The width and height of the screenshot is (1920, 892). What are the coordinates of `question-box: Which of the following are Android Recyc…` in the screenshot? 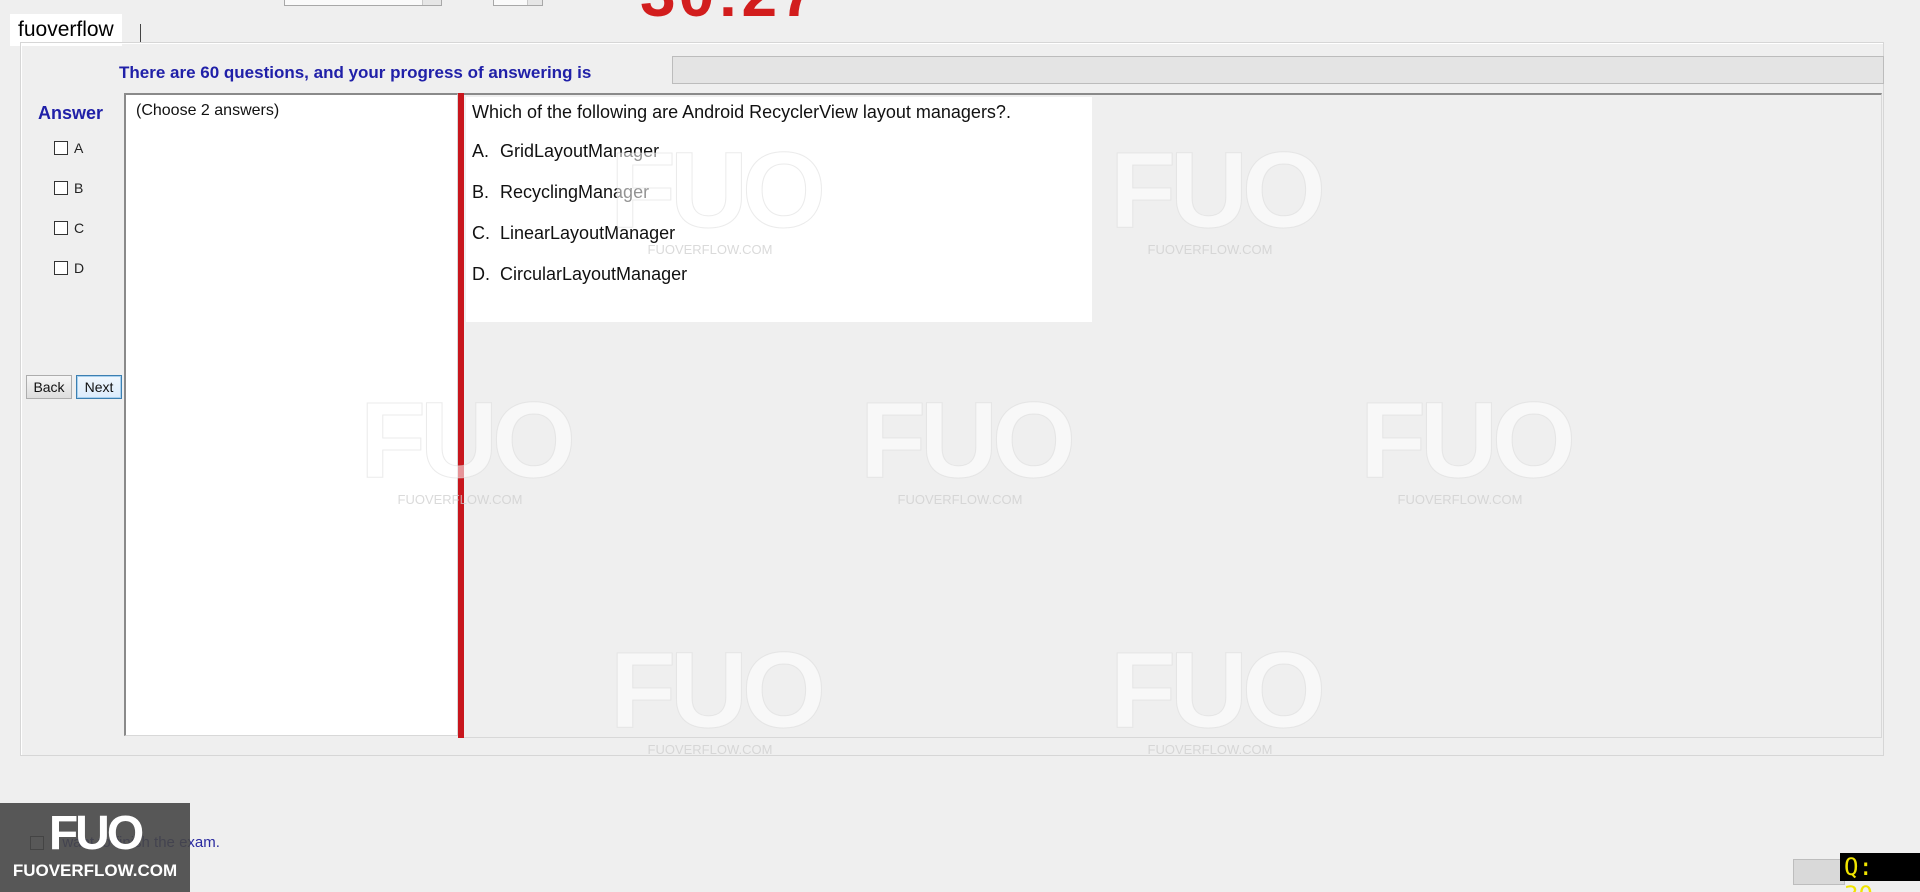 It's located at (779, 209).